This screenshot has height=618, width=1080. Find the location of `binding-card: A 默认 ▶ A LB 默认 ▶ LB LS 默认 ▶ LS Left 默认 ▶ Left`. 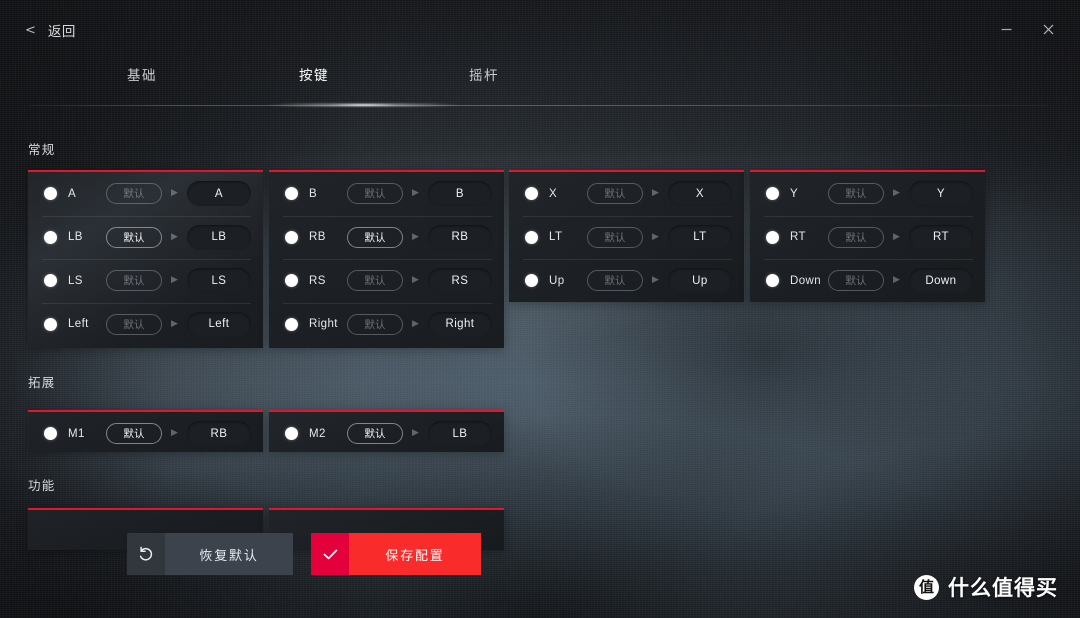

binding-card: A 默认 ▶ A LB 默认 ▶ LB LS 默认 ▶ LS Left 默认 ▶ Left is located at coordinates (145, 259).